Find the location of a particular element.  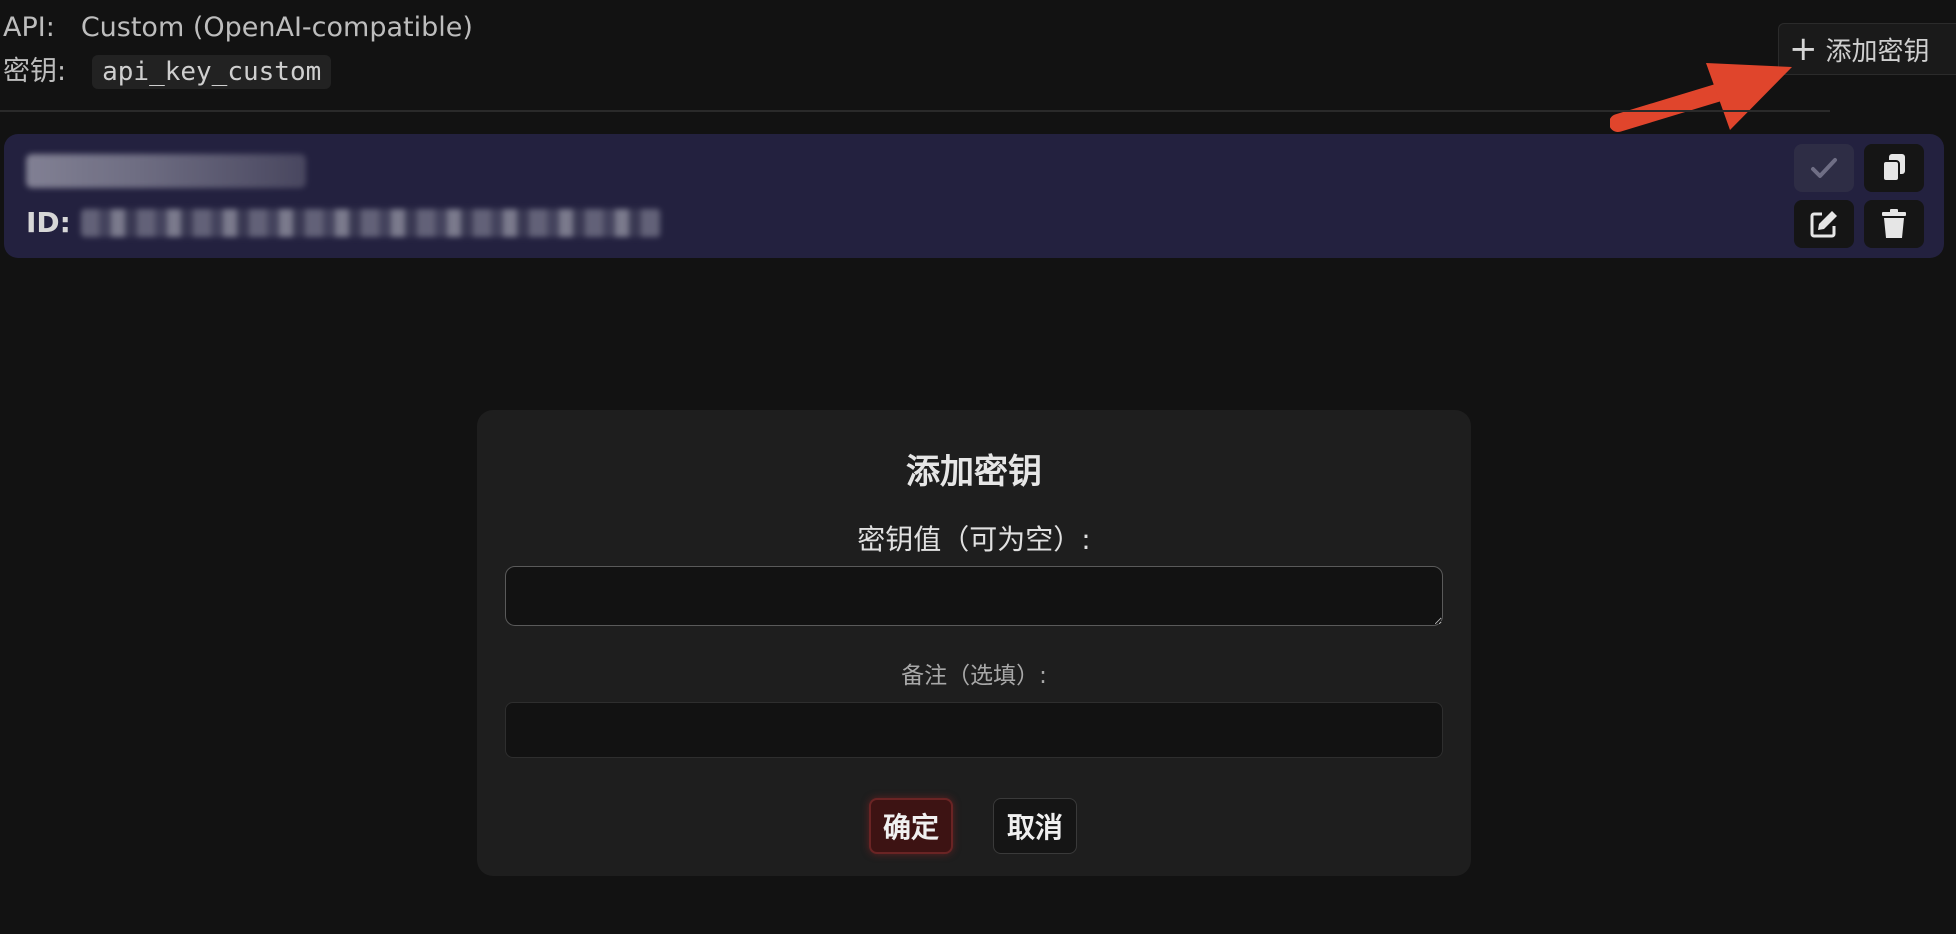

edit-key-button is located at coordinates (1824, 224).